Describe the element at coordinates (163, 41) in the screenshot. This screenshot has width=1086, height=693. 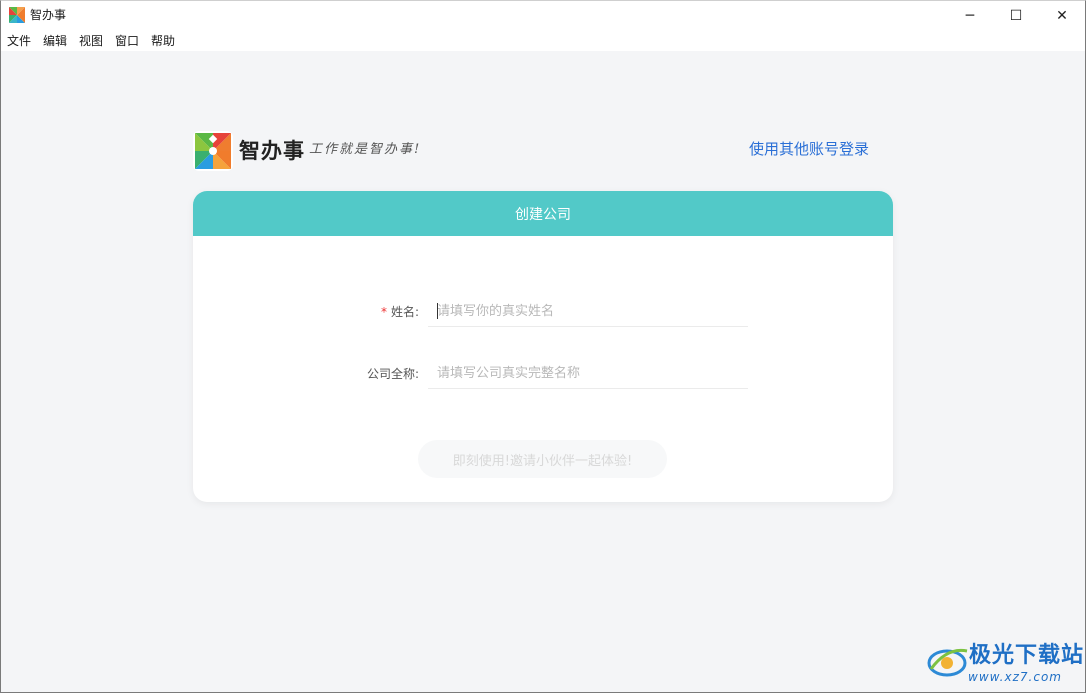
I see `menu-help: 帮助` at that location.